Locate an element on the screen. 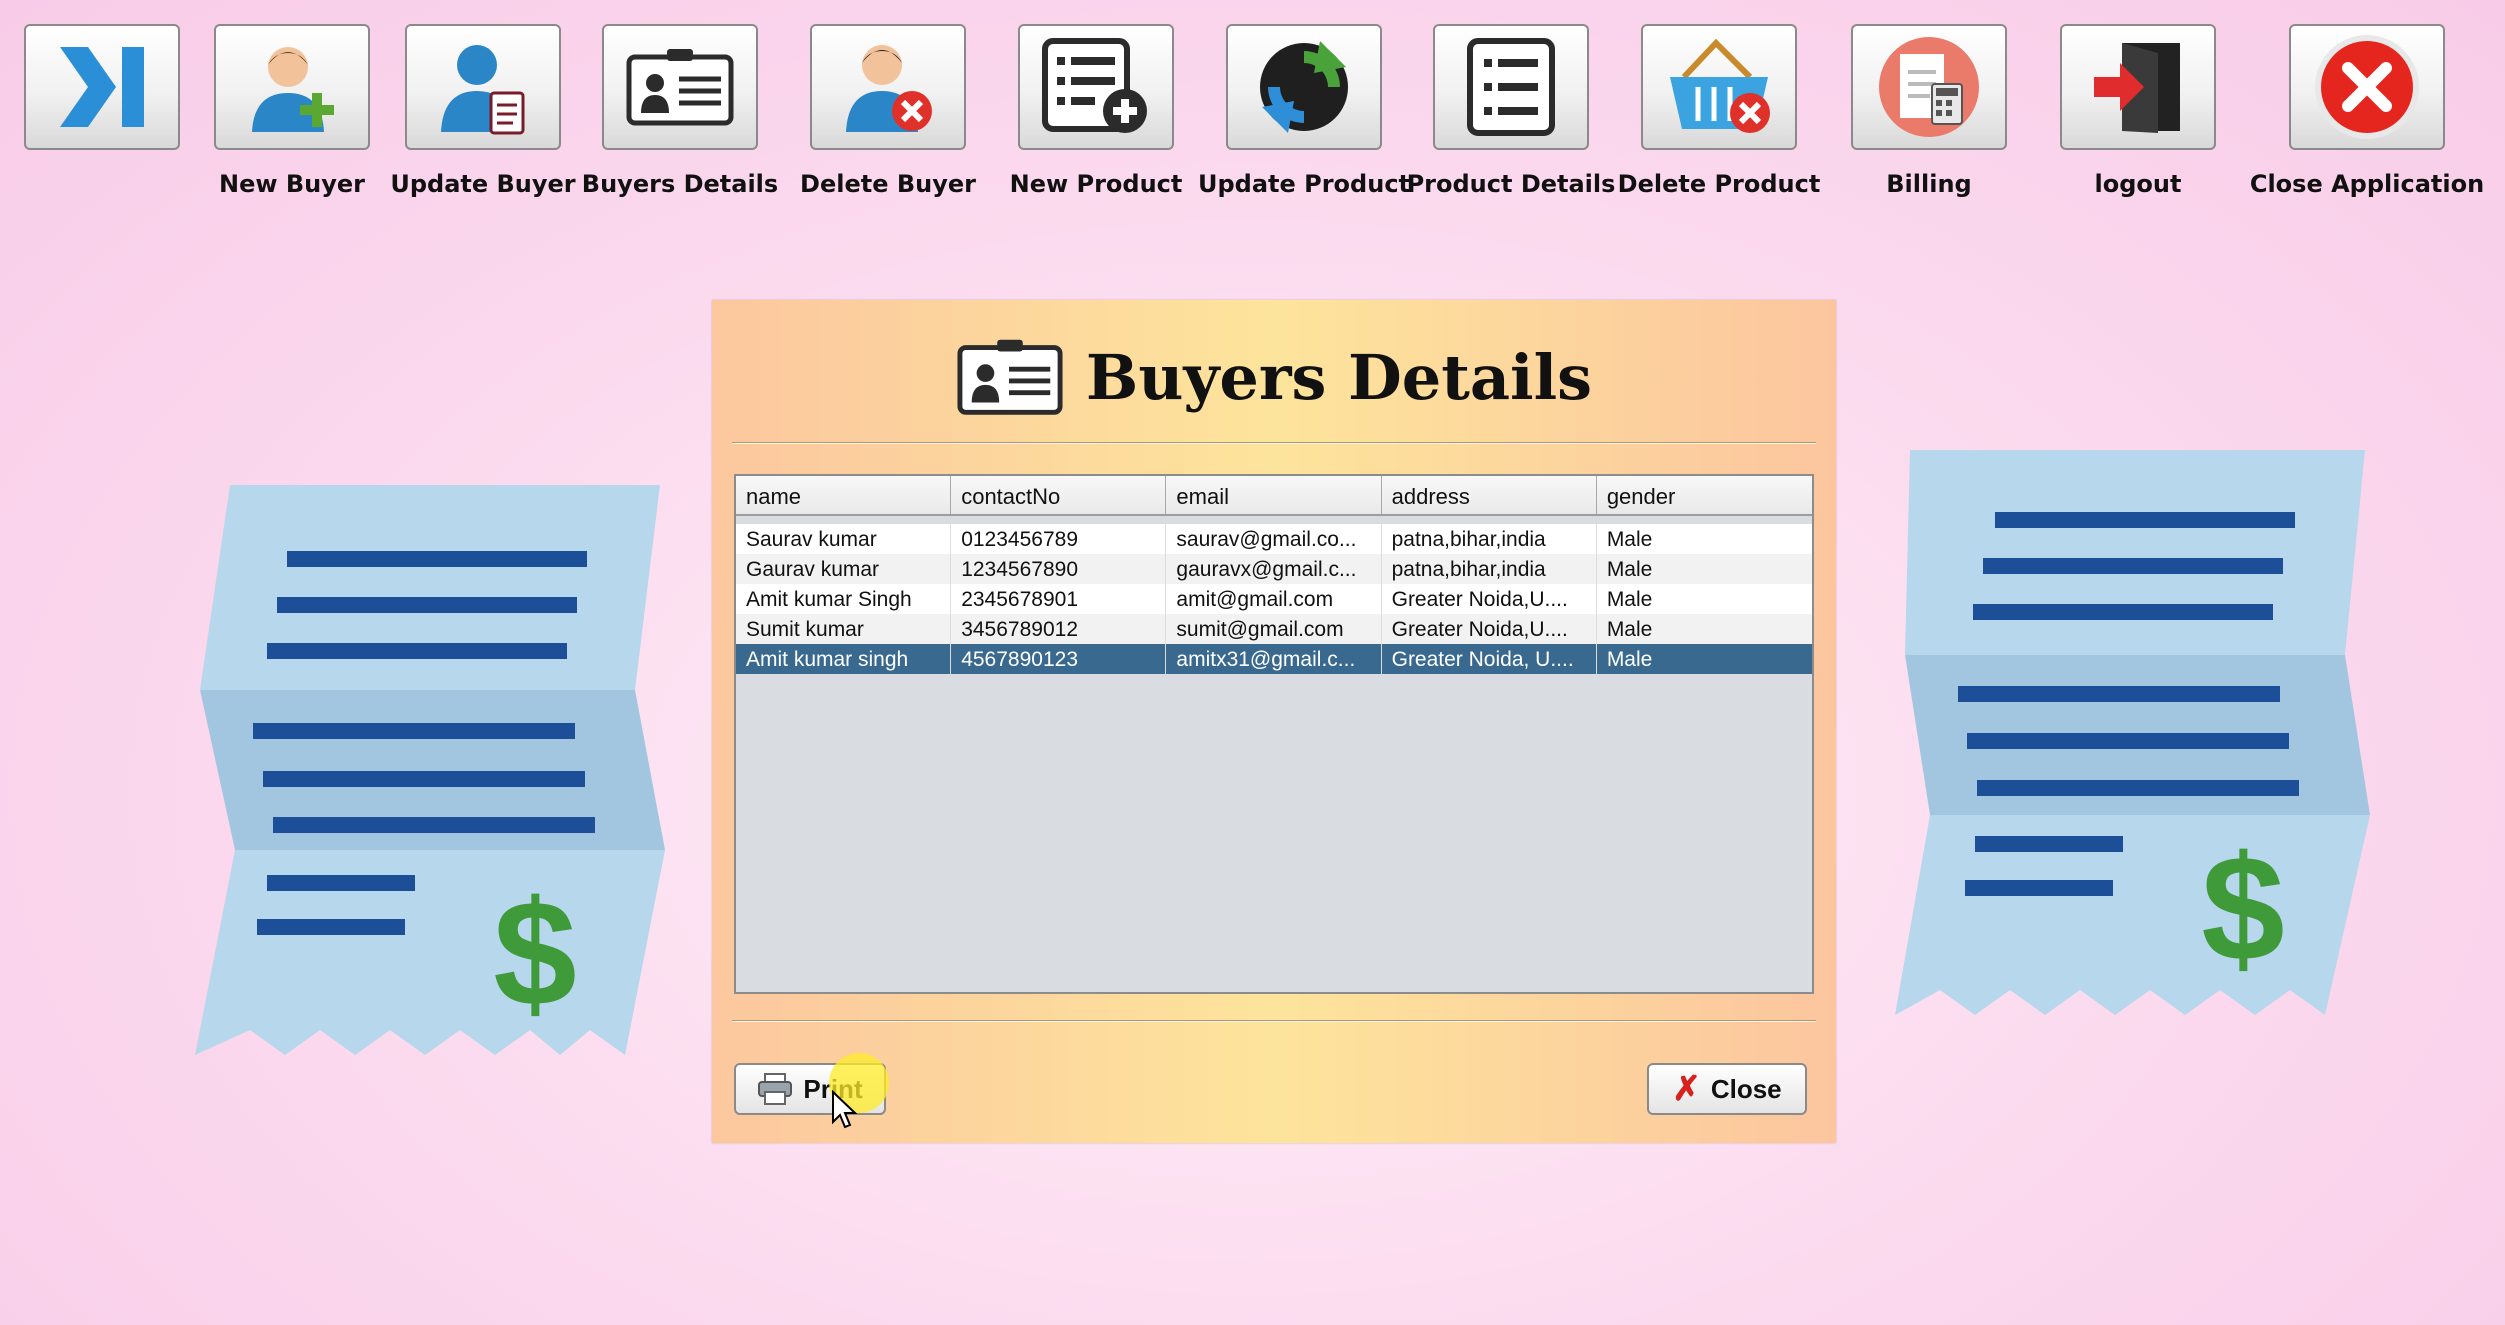  delete-product-button is located at coordinates (1719, 87).